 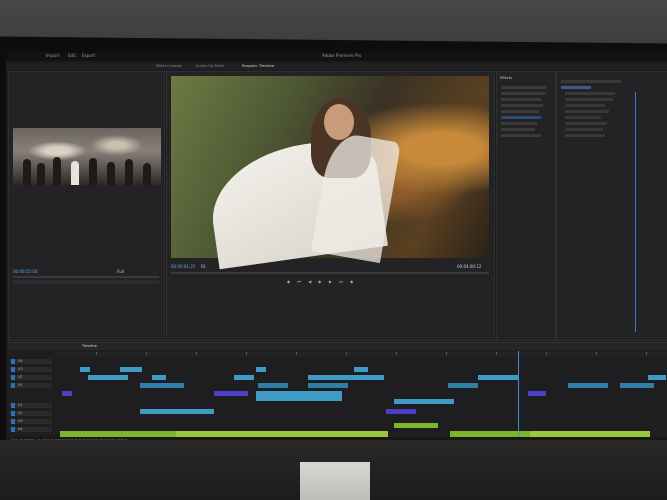 What do you see at coordinates (524, 87) in the screenshot?
I see `effects-row-presets` at bounding box center [524, 87].